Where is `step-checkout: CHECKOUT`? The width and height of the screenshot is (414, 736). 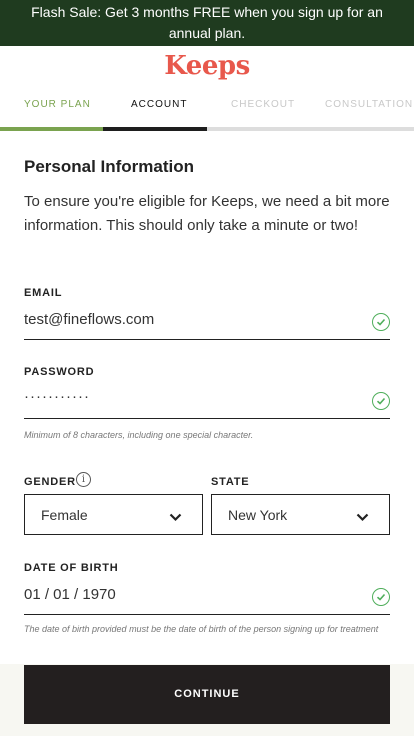
step-checkout: CHECKOUT is located at coordinates (263, 104).